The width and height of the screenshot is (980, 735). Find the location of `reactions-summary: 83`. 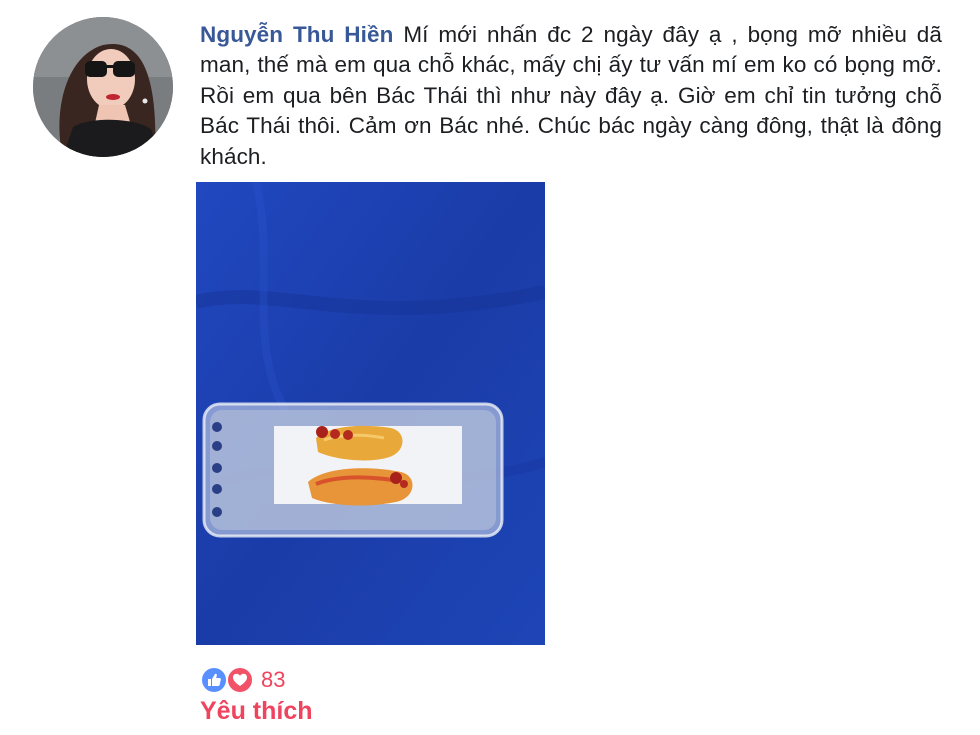

reactions-summary: 83 is located at coordinates (242, 680).